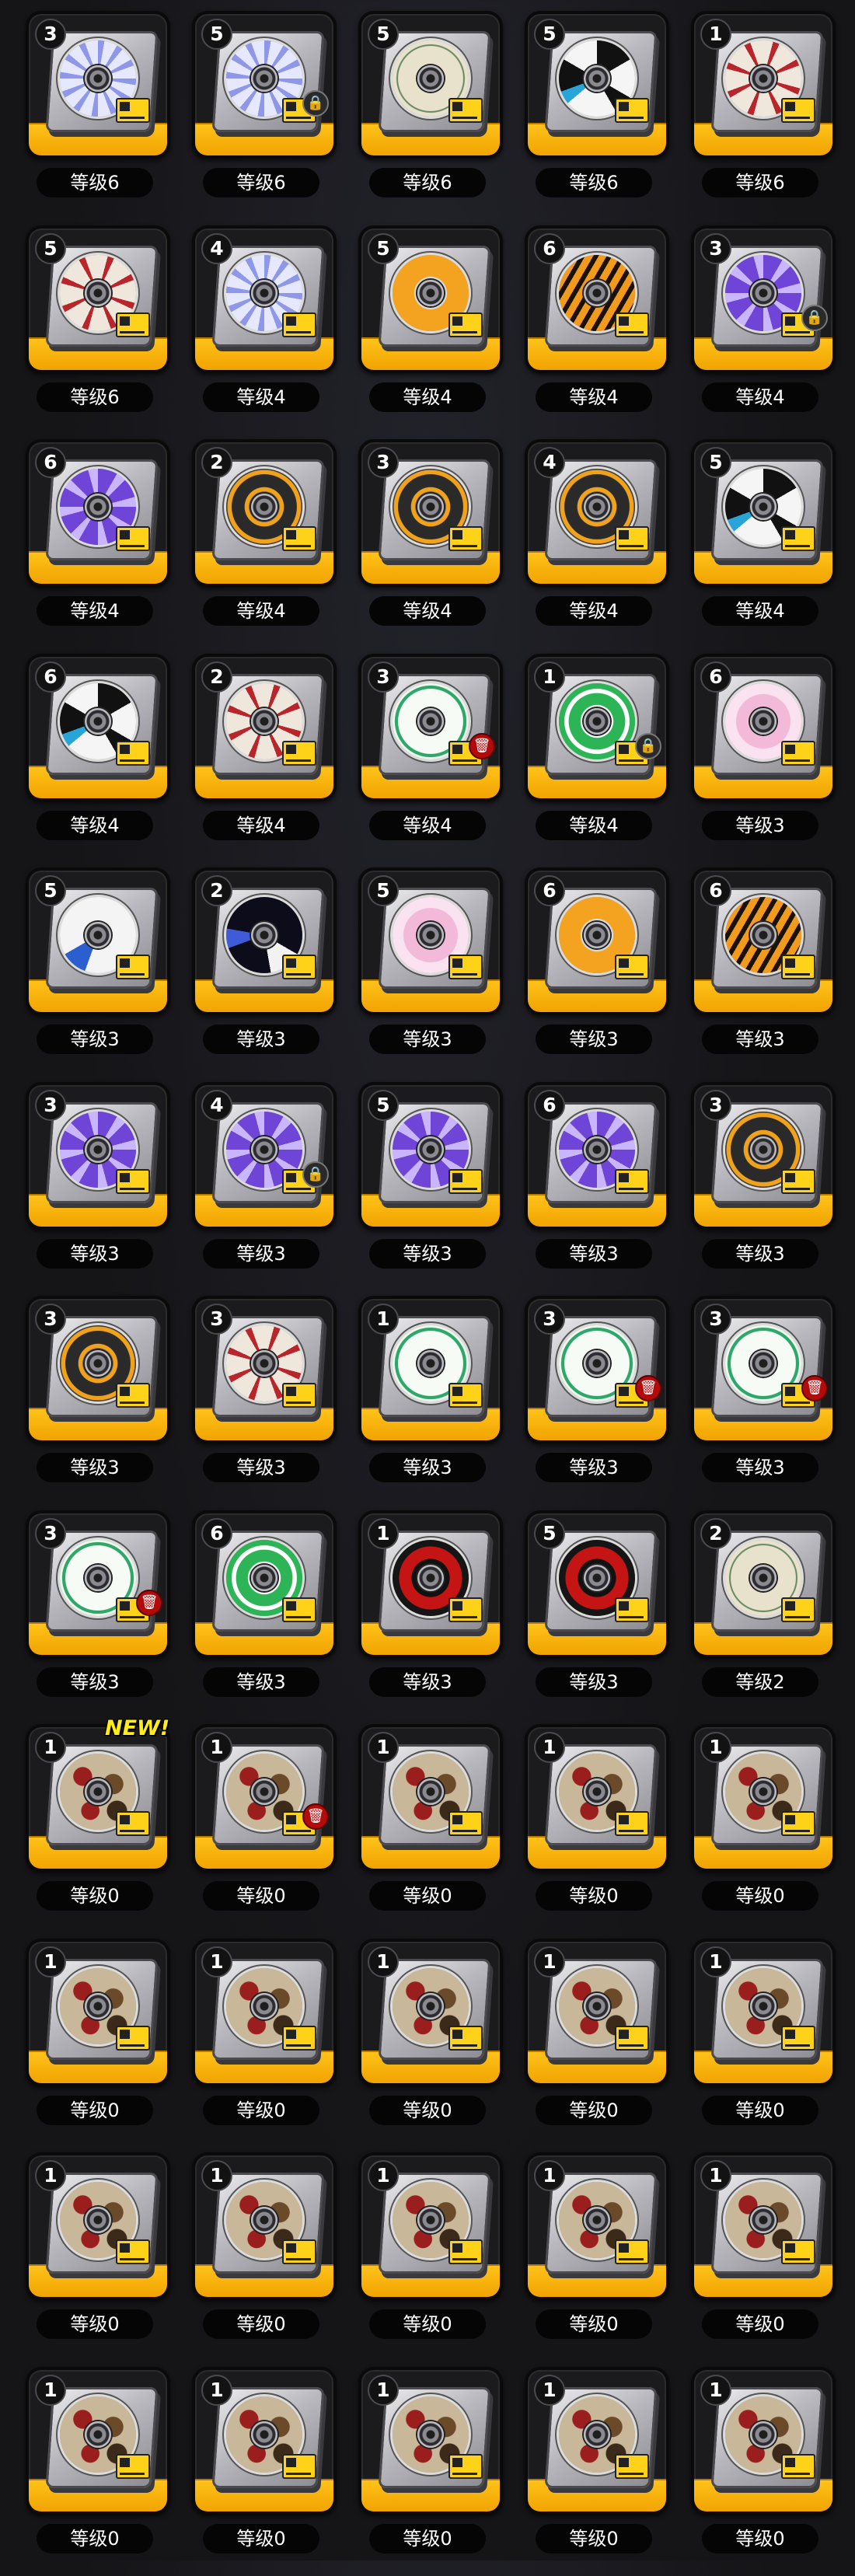  I want to click on disc-card: 3🔒, so click(763, 299).